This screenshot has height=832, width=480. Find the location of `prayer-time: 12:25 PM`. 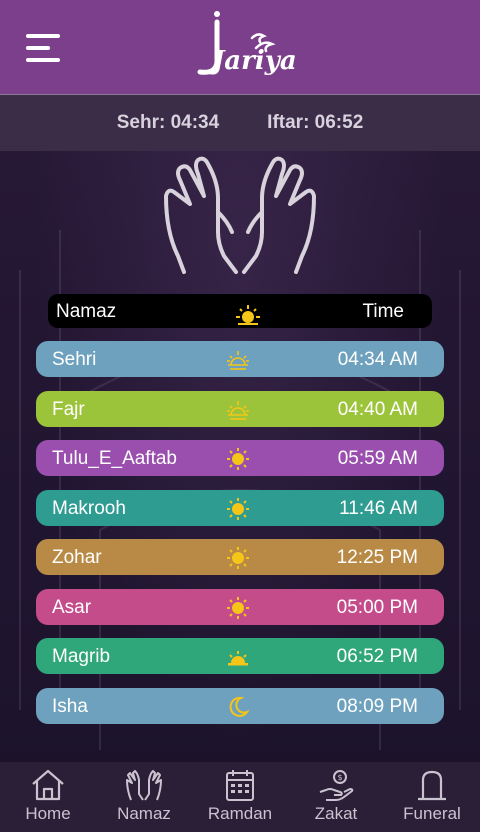

prayer-time: 12:25 PM is located at coordinates (377, 557).